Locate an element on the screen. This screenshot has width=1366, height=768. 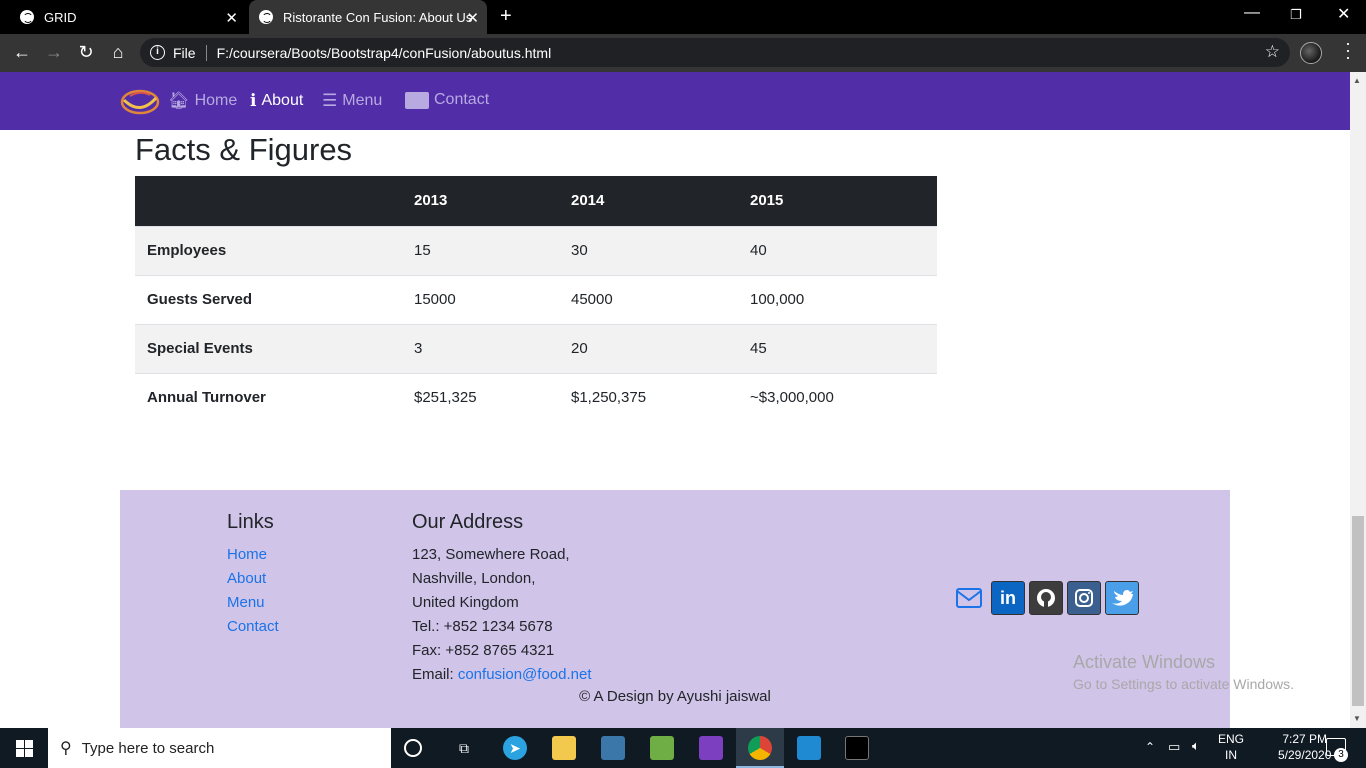
nav-about: ℹ About is located at coordinates (276, 101).